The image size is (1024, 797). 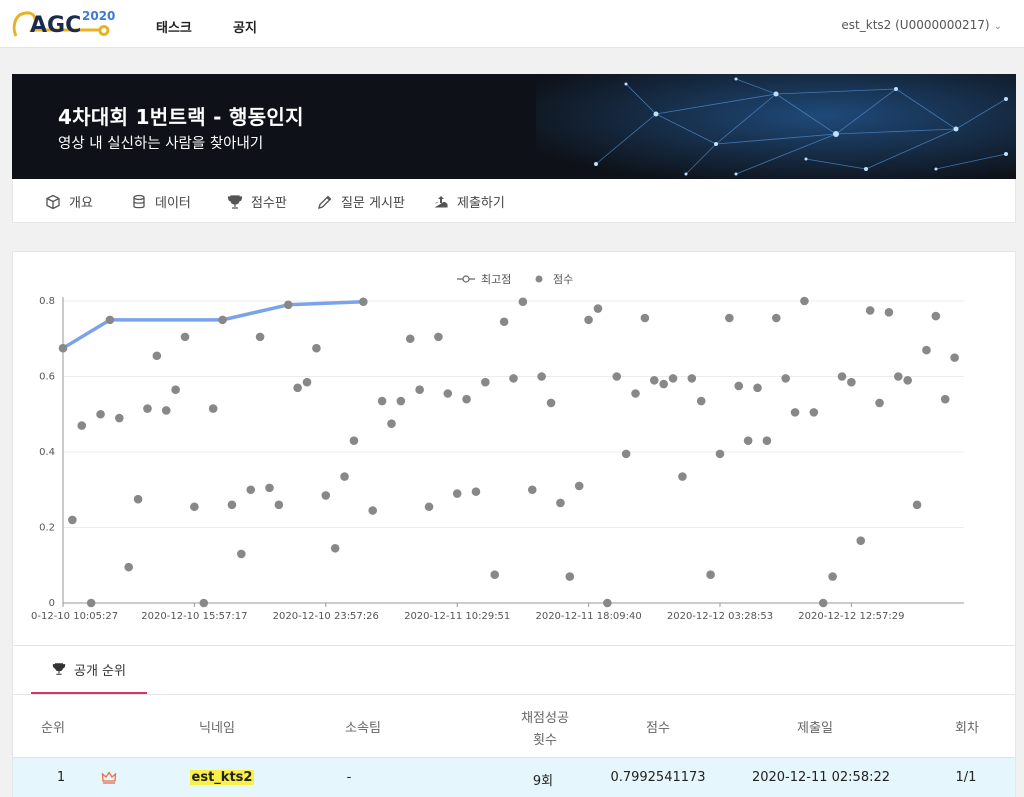 I want to click on nav-notice: 공지, so click(x=245, y=26).